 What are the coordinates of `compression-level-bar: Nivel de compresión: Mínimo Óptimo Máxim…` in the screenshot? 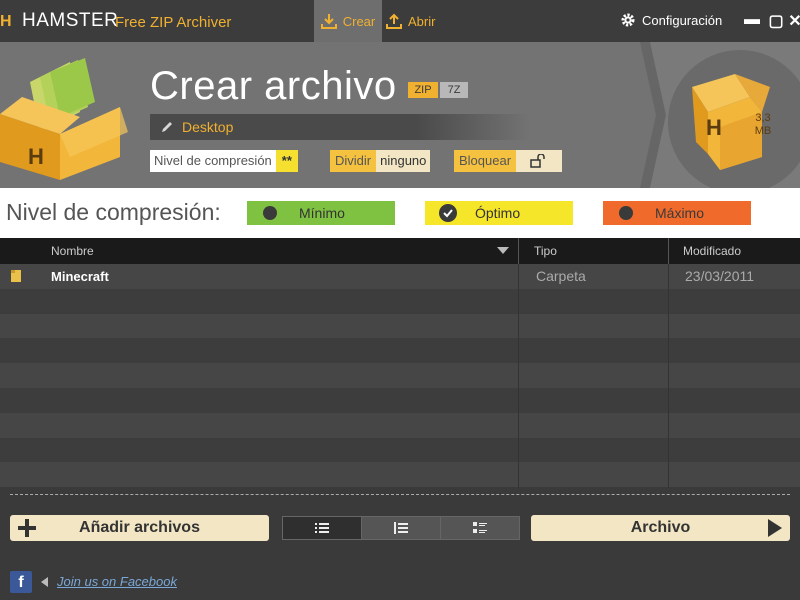 It's located at (400, 213).